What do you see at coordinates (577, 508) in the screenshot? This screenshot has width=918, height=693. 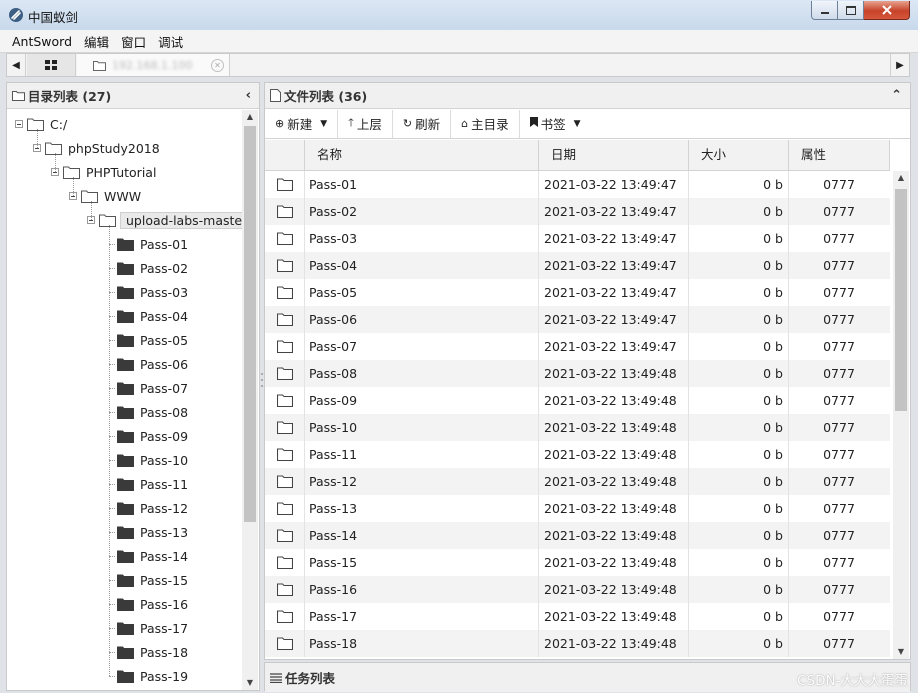 I see `file-row: Pass-13 2021-03-22 13:49:48 0 b 0777` at bounding box center [577, 508].